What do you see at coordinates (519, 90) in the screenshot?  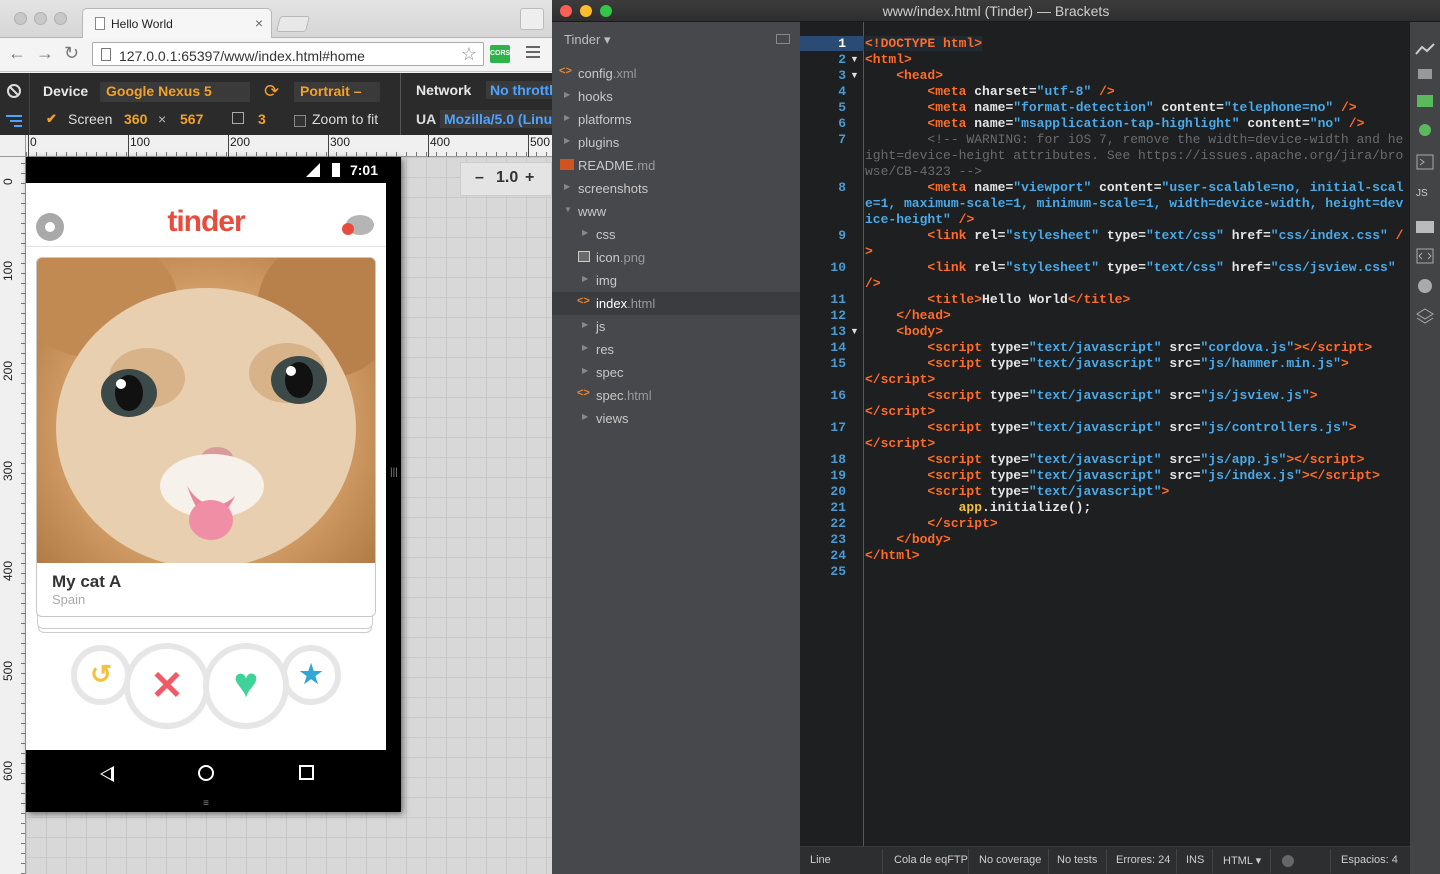 I see `network-select: No throttl` at bounding box center [519, 90].